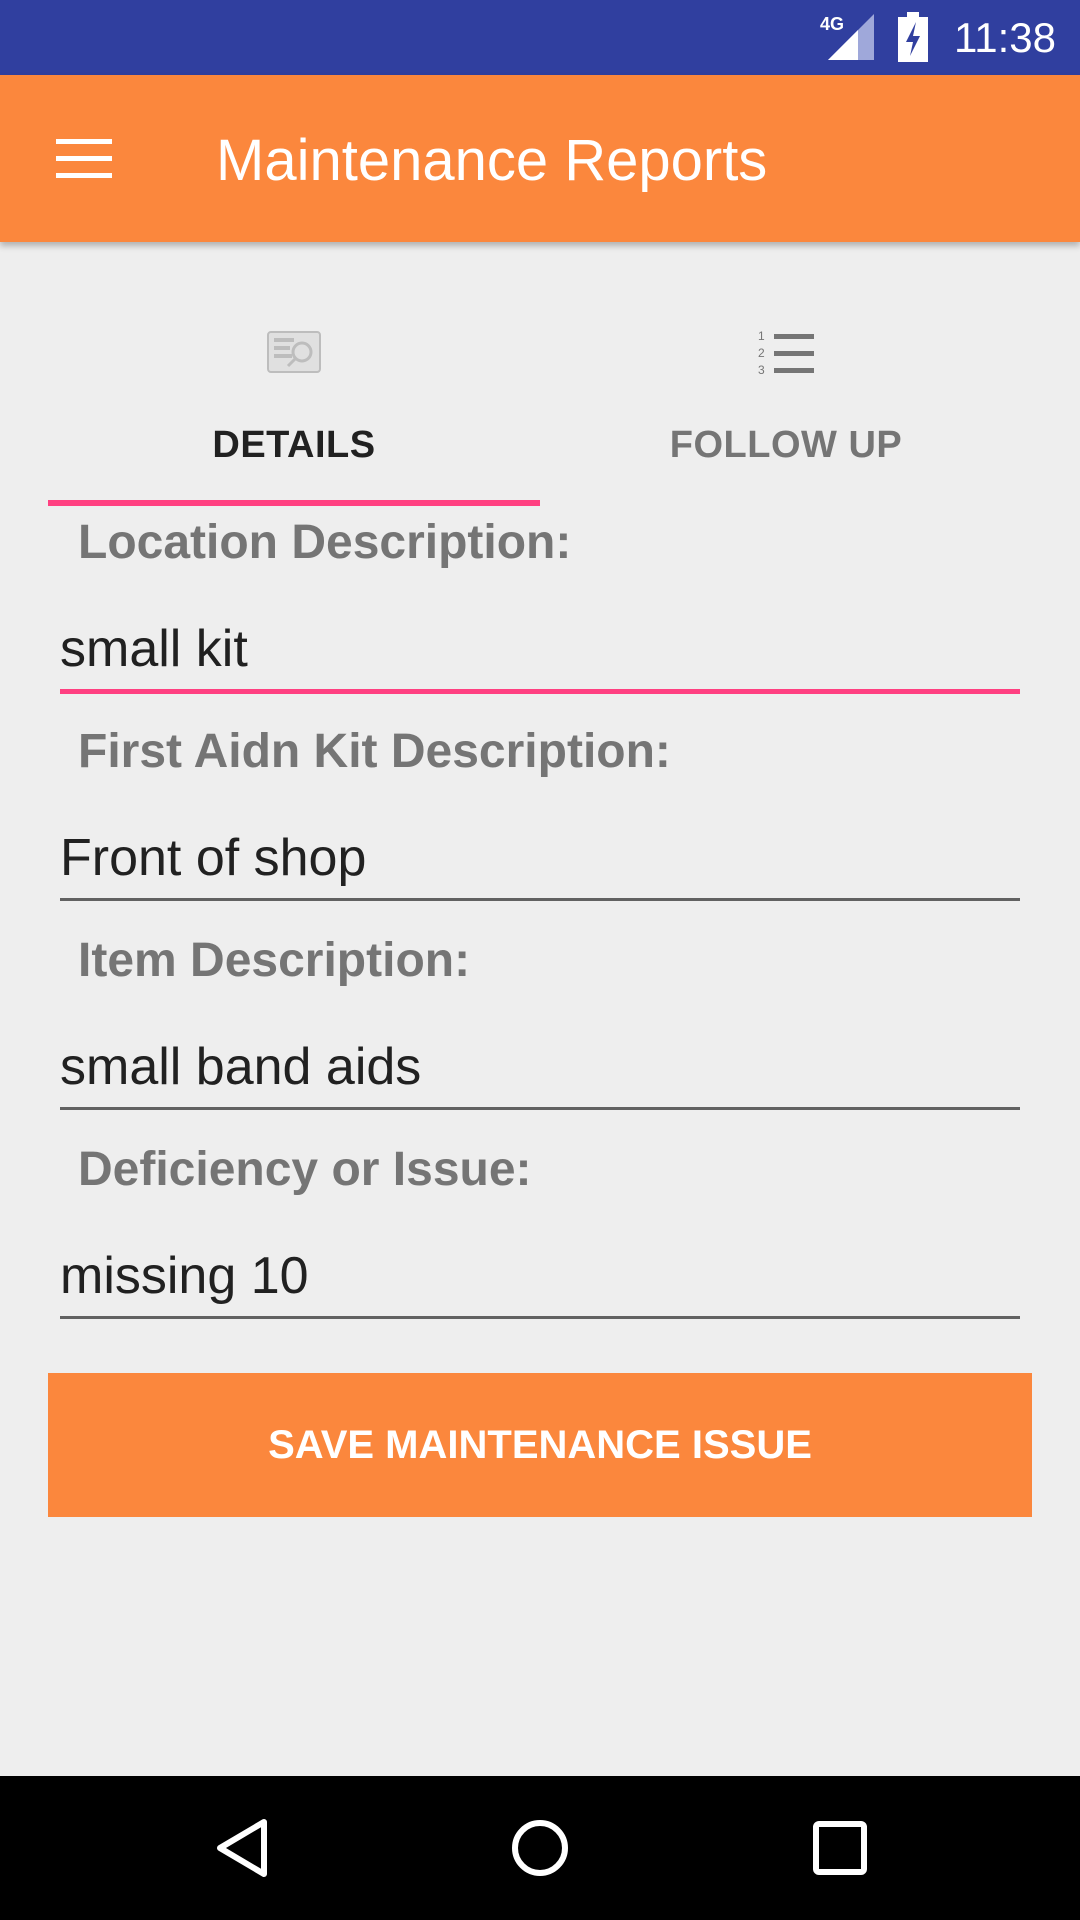  I want to click on save-maintenance-issue-button: SAVE MAINTENANCE ISSUE, so click(540, 1445).